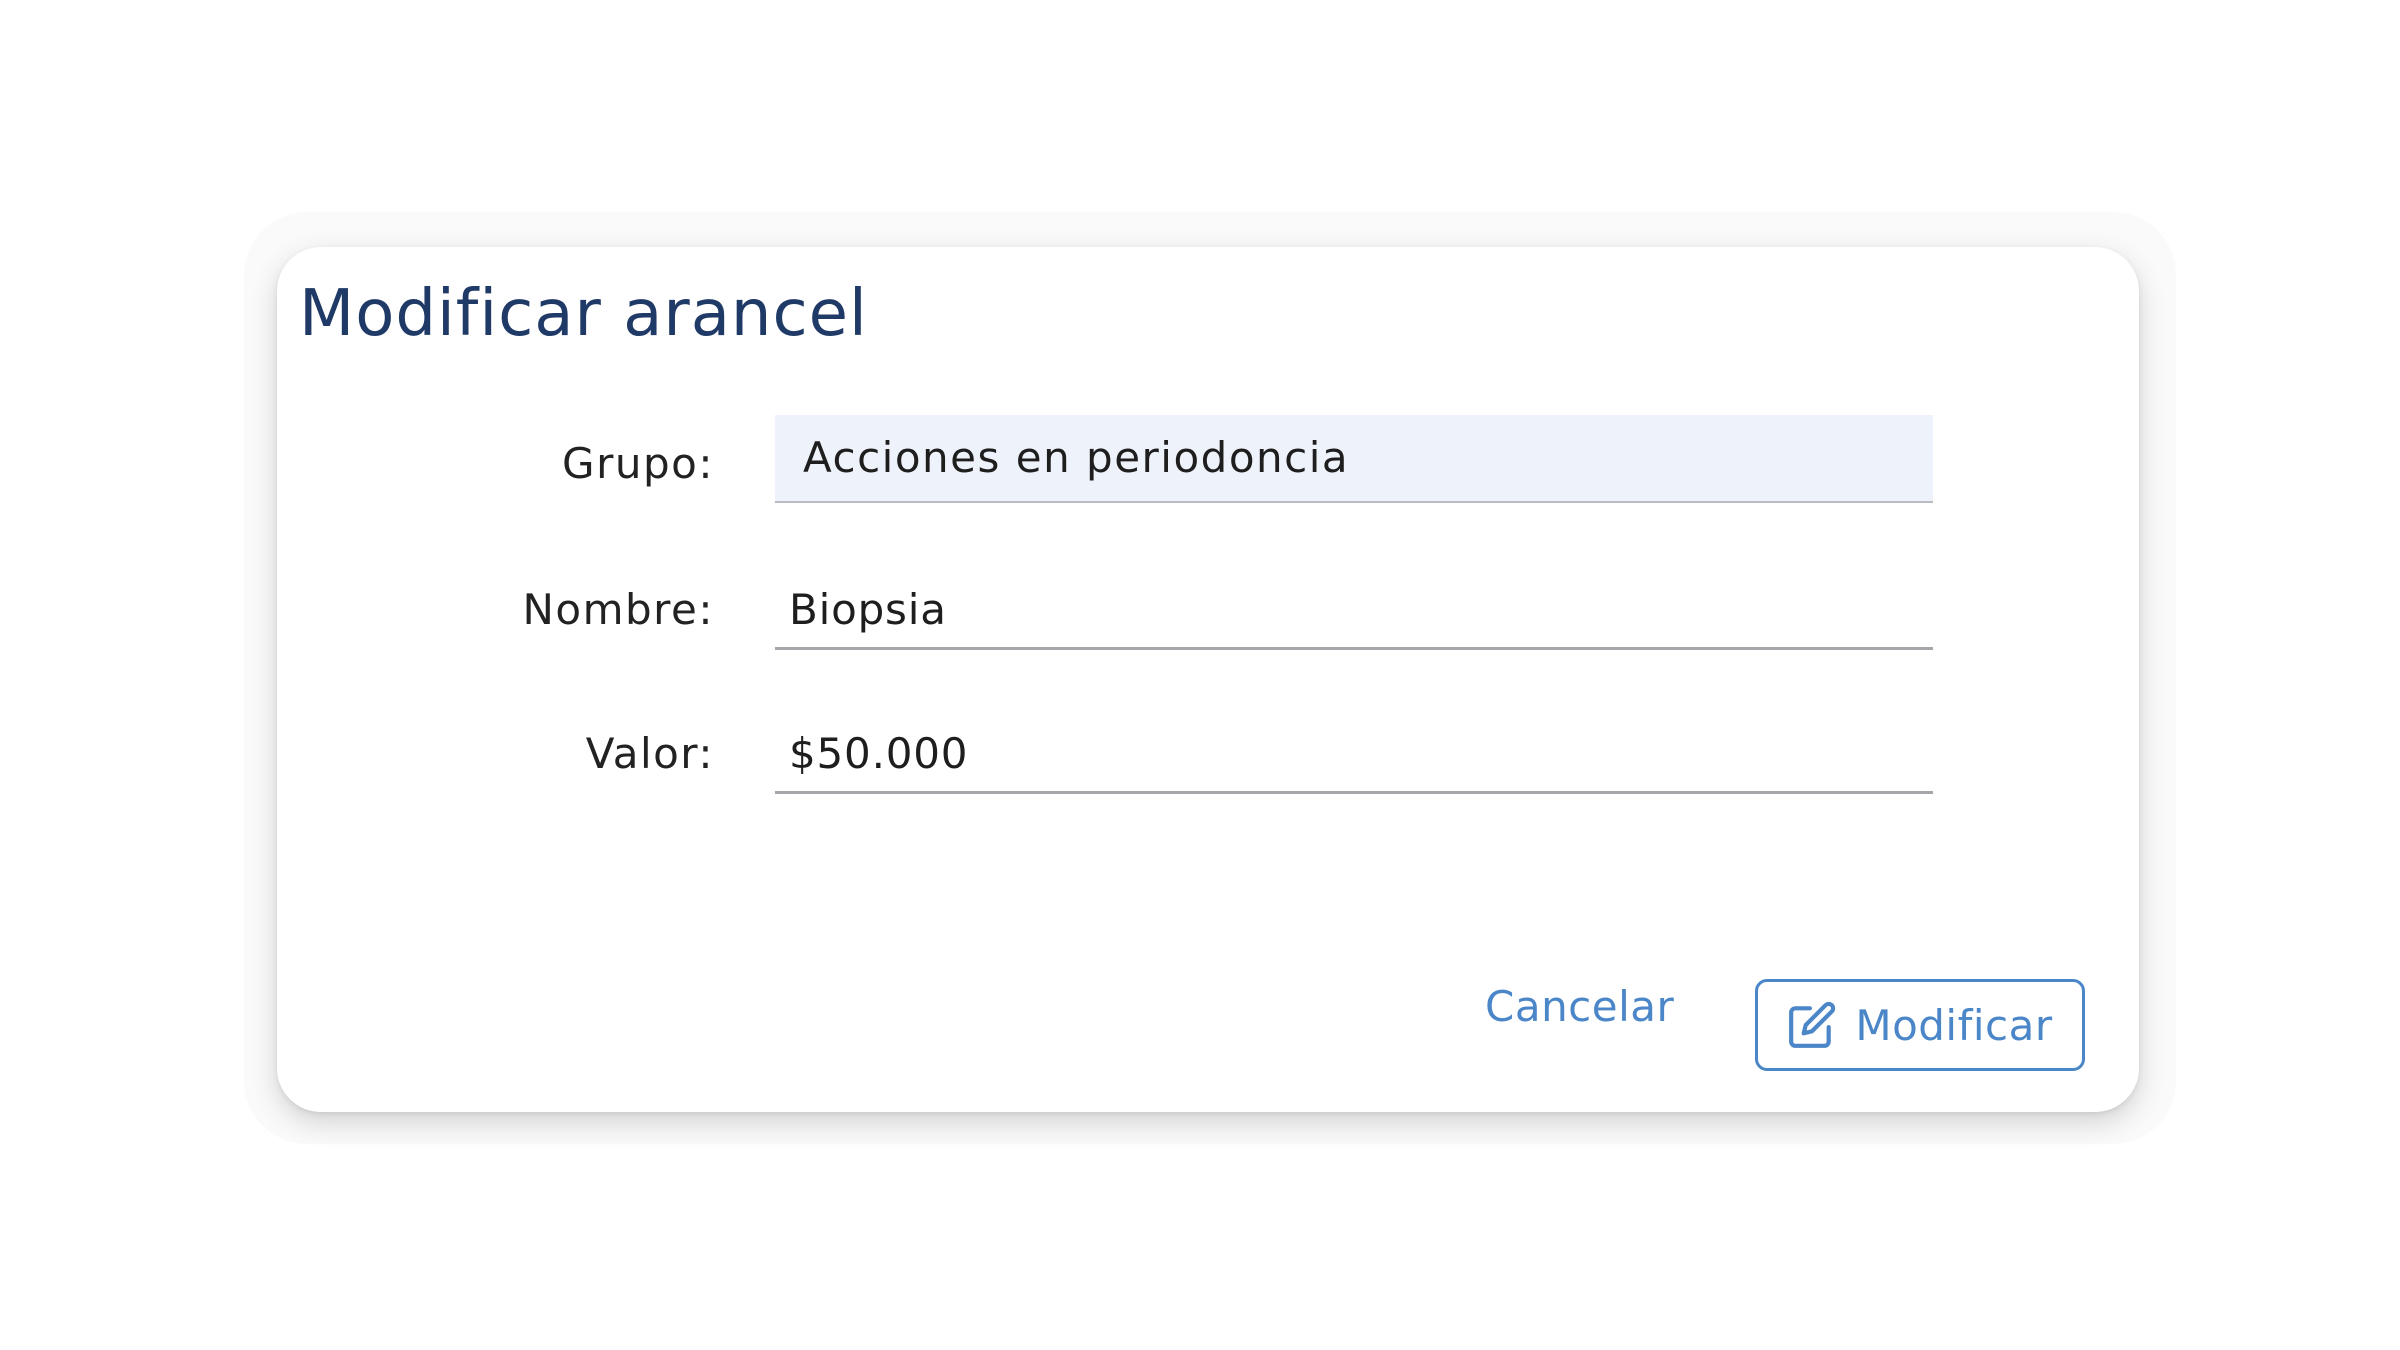  What do you see at coordinates (1954, 1025) in the screenshot?
I see `modify-button-label: Modificar` at bounding box center [1954, 1025].